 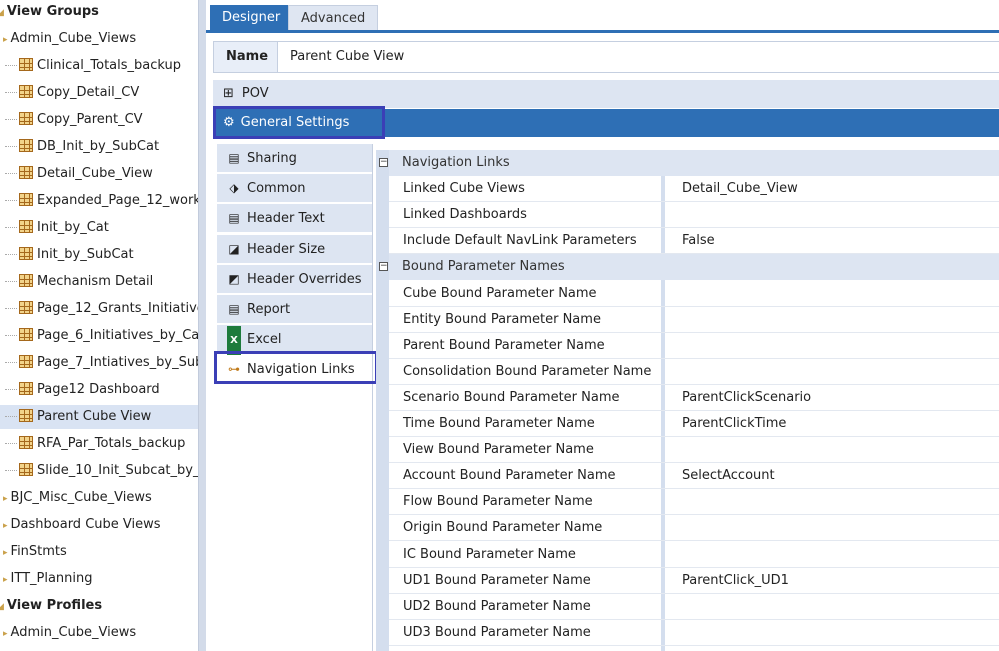 What do you see at coordinates (834, 397) in the screenshot?
I see `property-value: ParentClickScenario` at bounding box center [834, 397].